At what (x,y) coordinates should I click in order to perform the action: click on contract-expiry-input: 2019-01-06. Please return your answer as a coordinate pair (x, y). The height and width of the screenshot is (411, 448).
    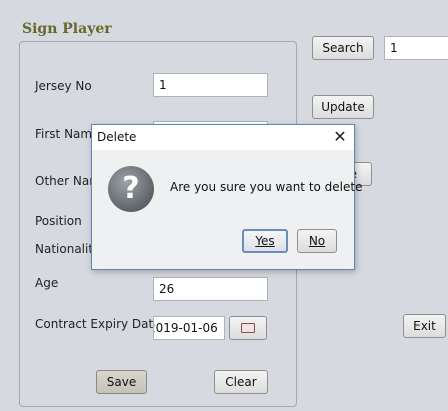
    Looking at the image, I should click on (189, 328).